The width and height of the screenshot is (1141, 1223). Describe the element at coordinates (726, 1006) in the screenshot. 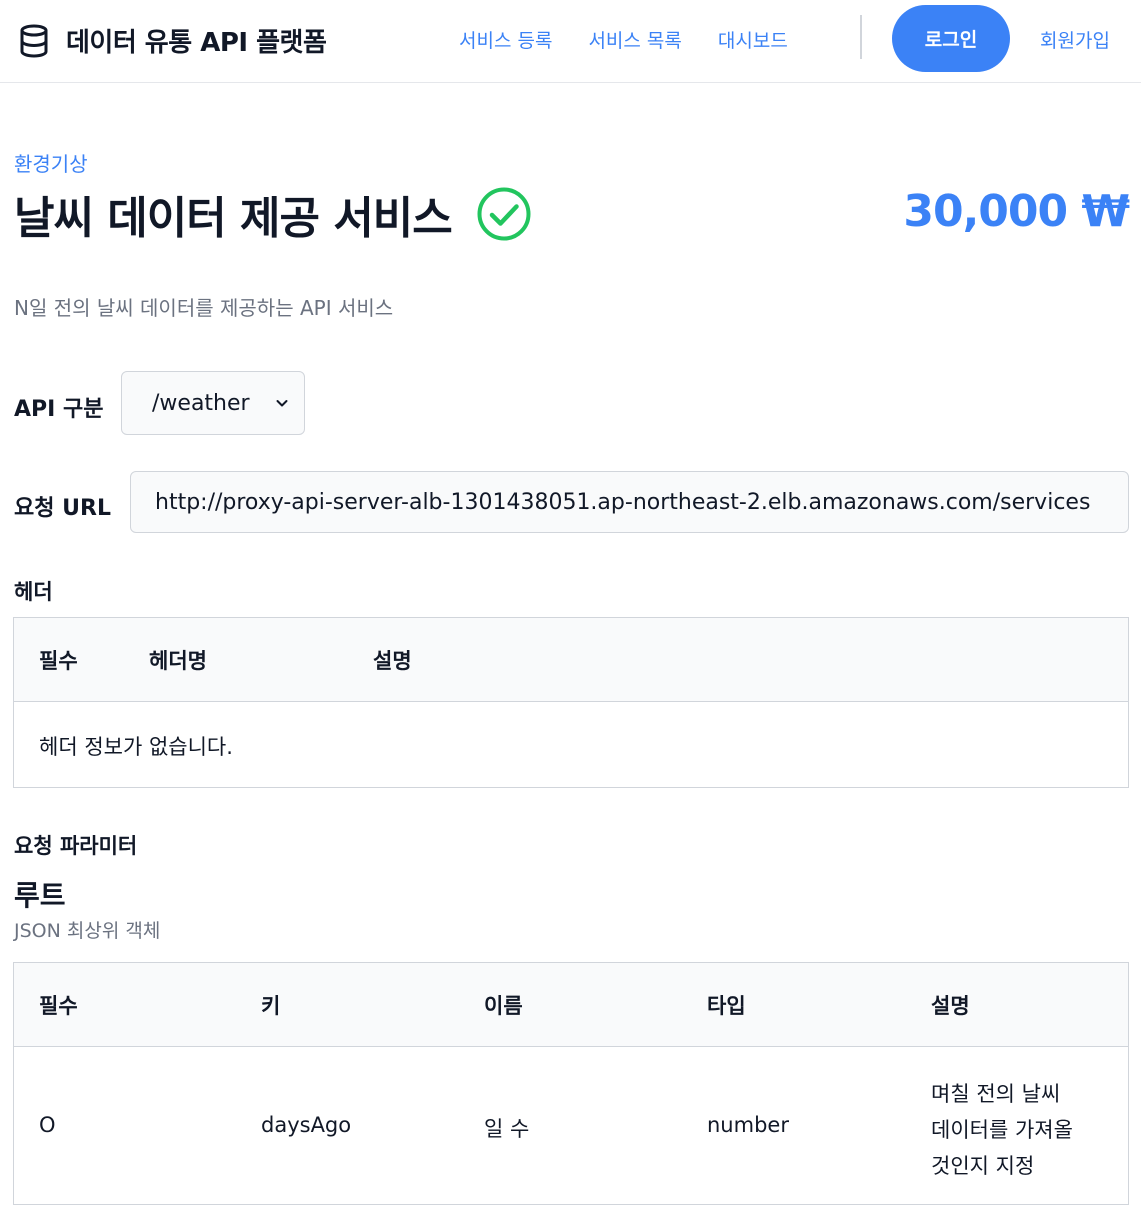

I see `col-type: 타입` at that location.